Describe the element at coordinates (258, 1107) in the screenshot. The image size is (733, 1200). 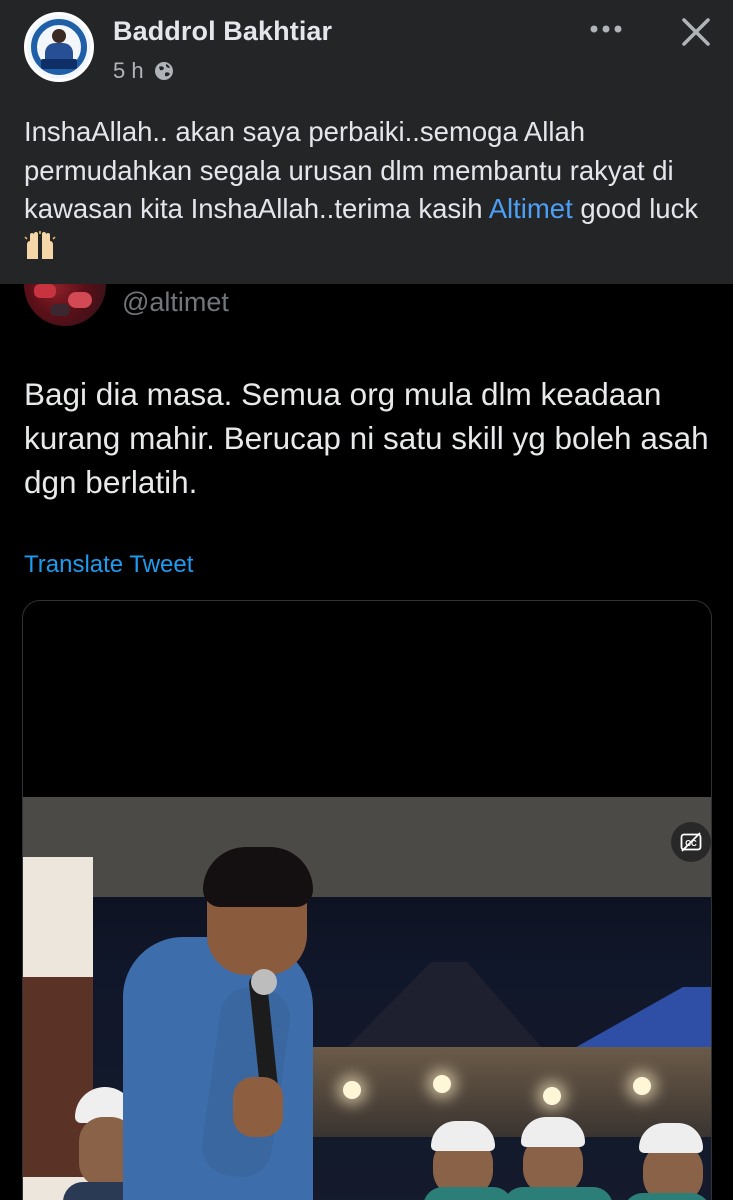
I see `video-scene-speaker-hand` at that location.